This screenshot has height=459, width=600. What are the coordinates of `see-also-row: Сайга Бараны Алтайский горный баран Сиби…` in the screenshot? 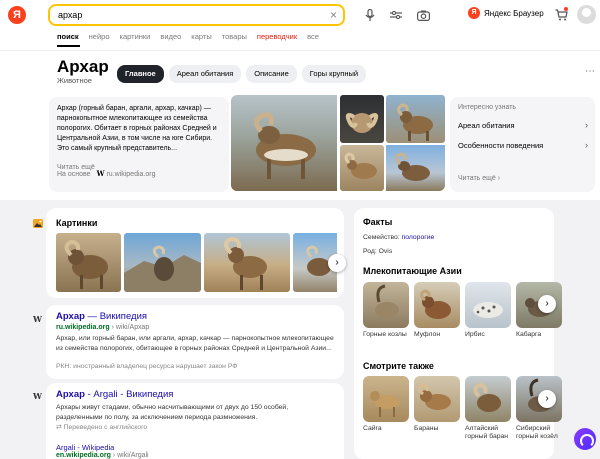 It's located at (462, 408).